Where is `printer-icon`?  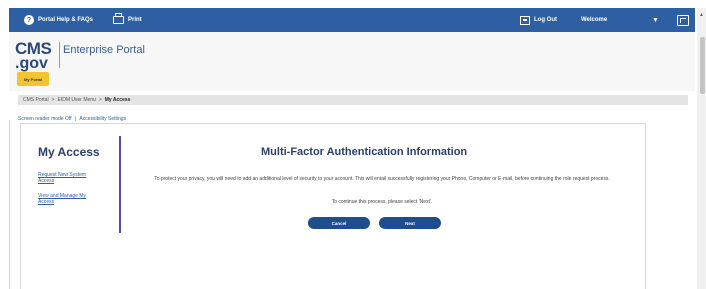 printer-icon is located at coordinates (119, 18).